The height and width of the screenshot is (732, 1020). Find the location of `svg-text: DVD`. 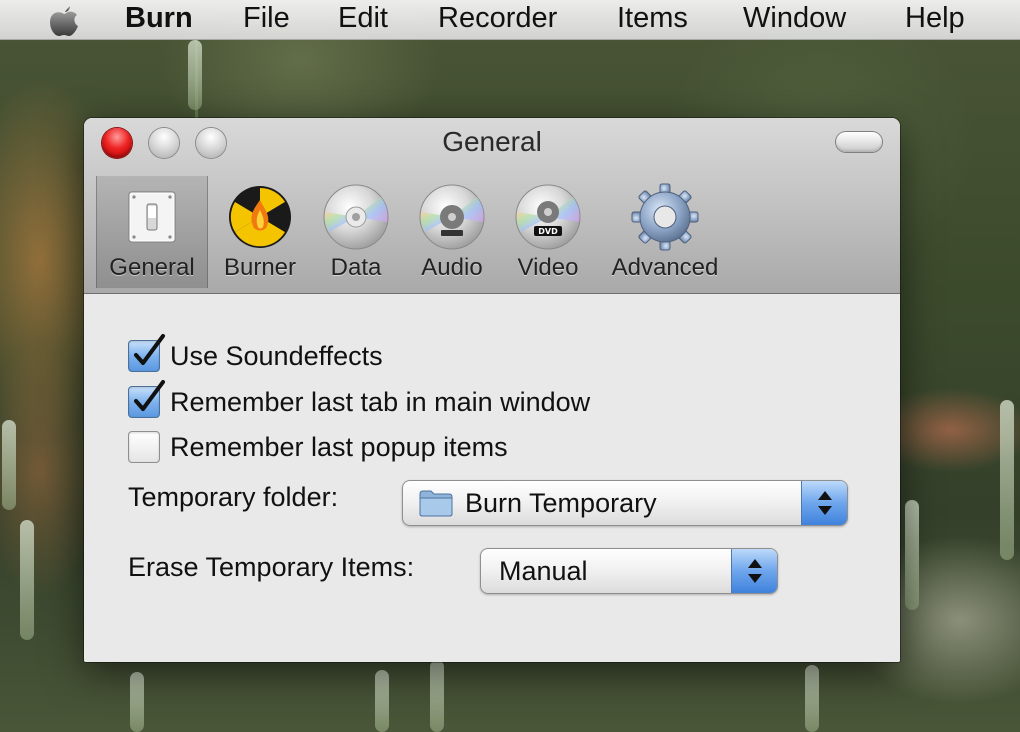

svg-text: DVD is located at coordinates (548, 231).